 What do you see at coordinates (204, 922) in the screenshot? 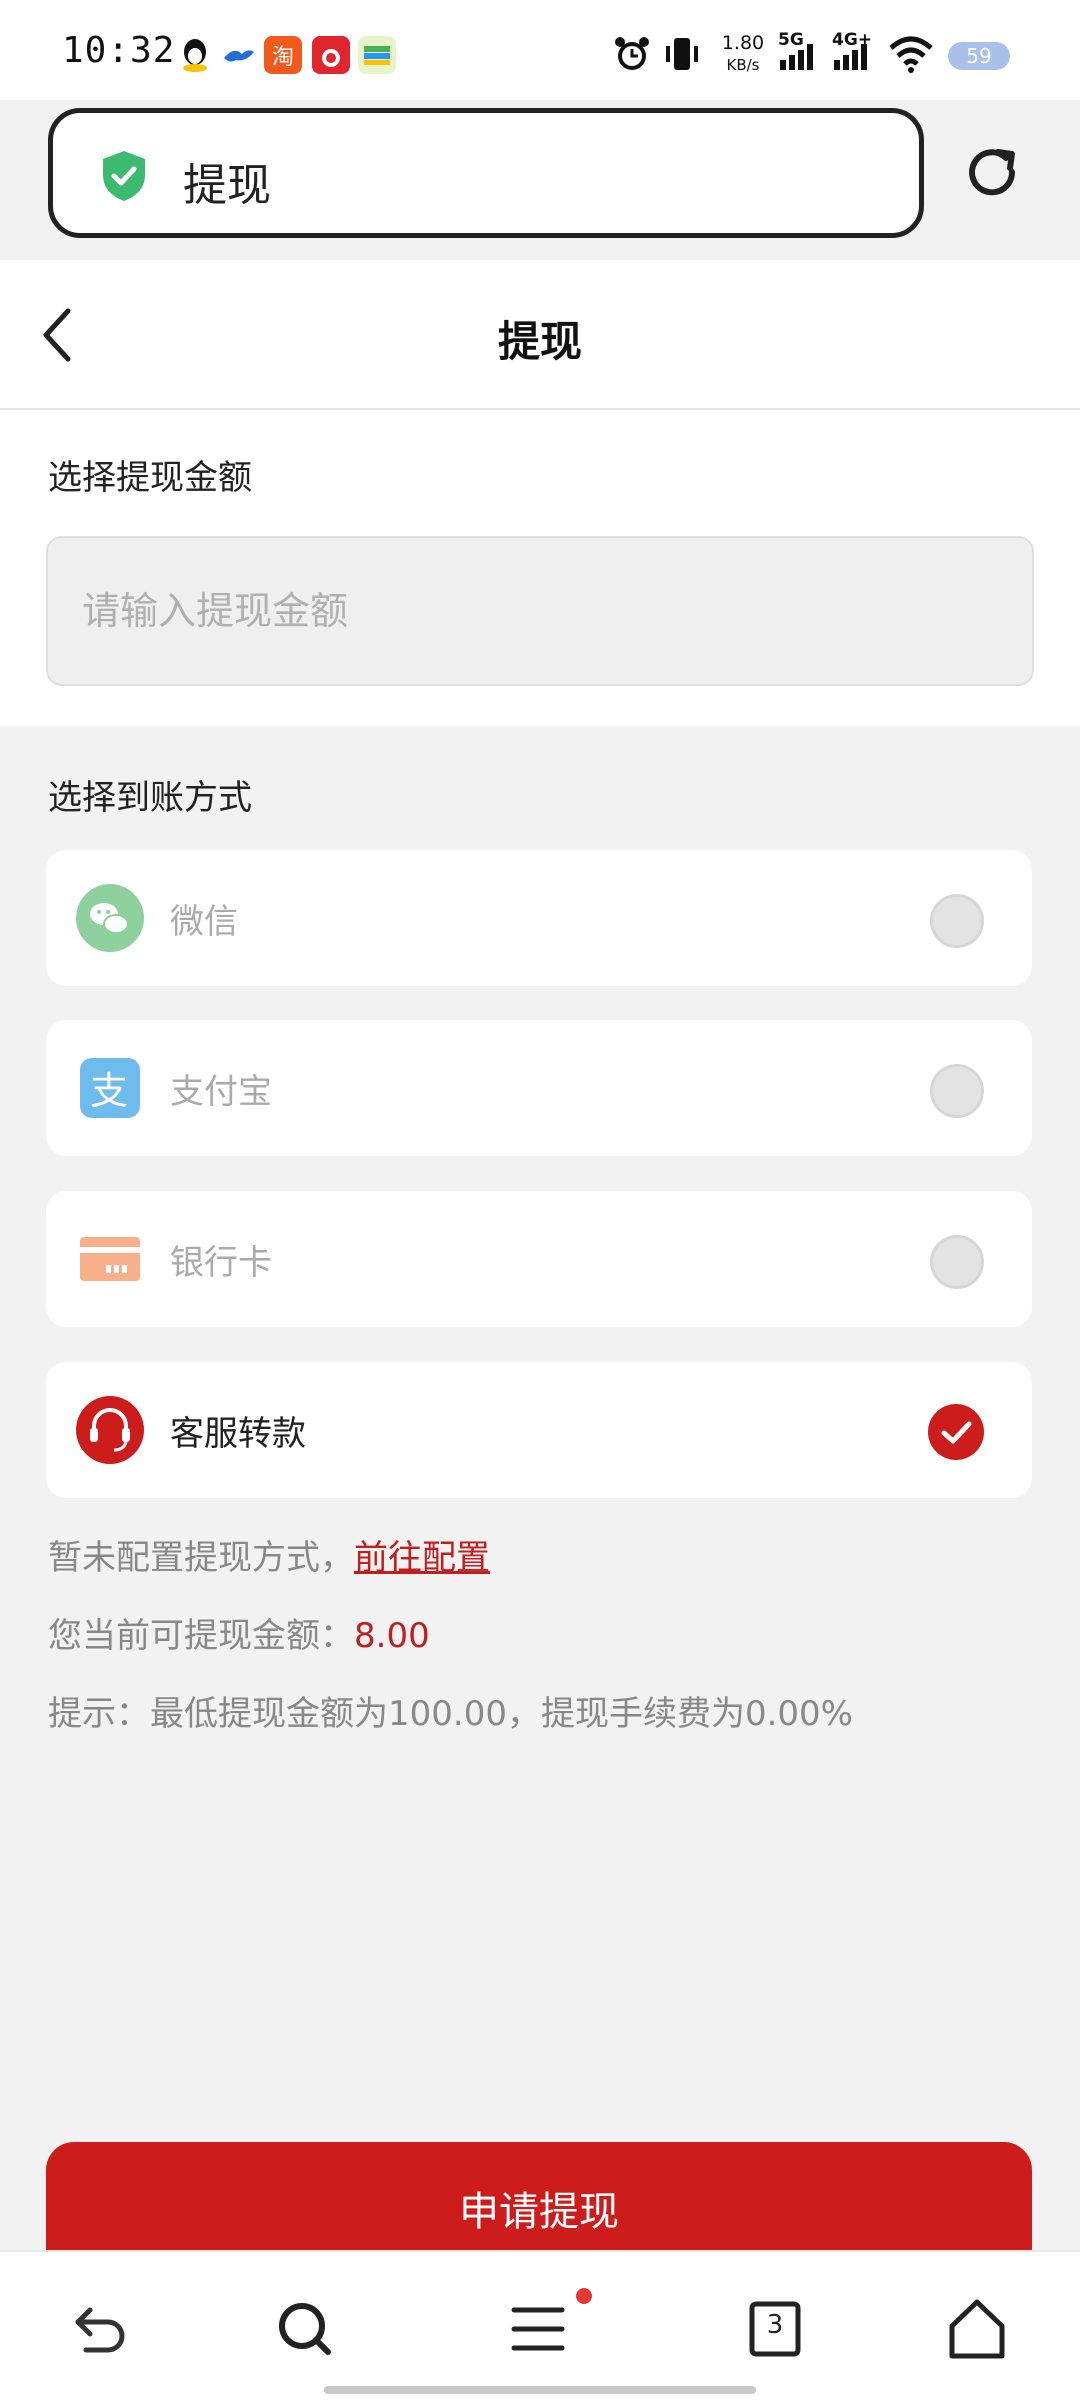
I see `method-label: 微信` at bounding box center [204, 922].